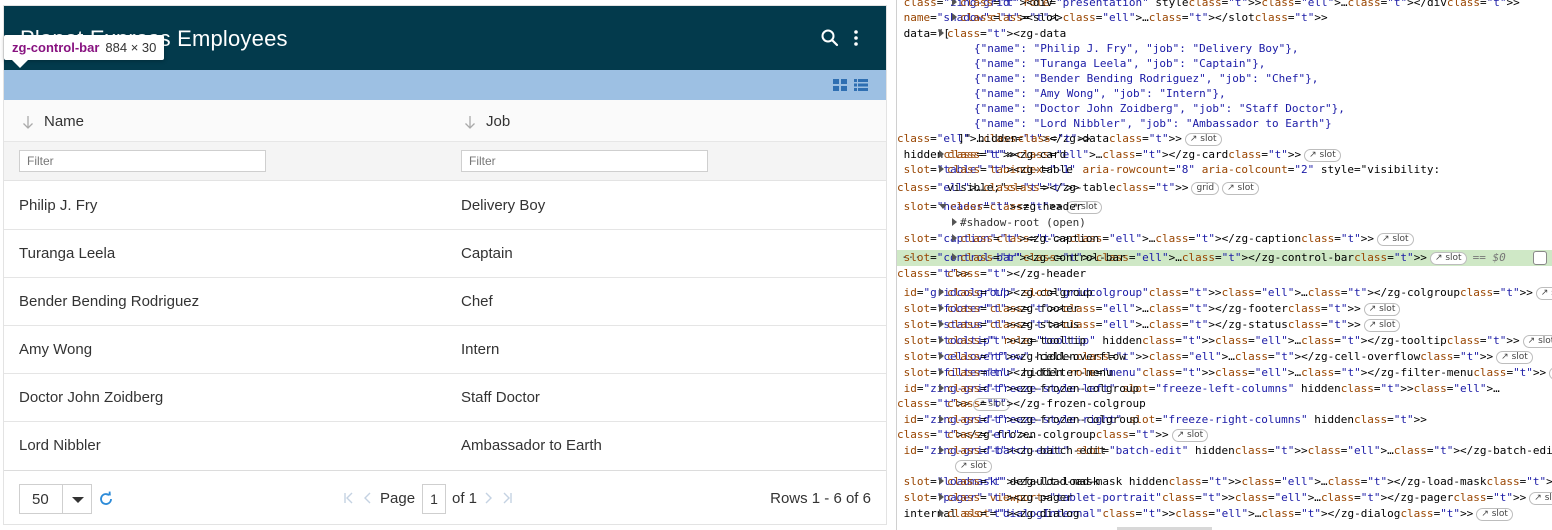  What do you see at coordinates (1224, 274) in the screenshot?
I see `dom-node: class="t"></zg-header class="t">>` at bounding box center [1224, 274].